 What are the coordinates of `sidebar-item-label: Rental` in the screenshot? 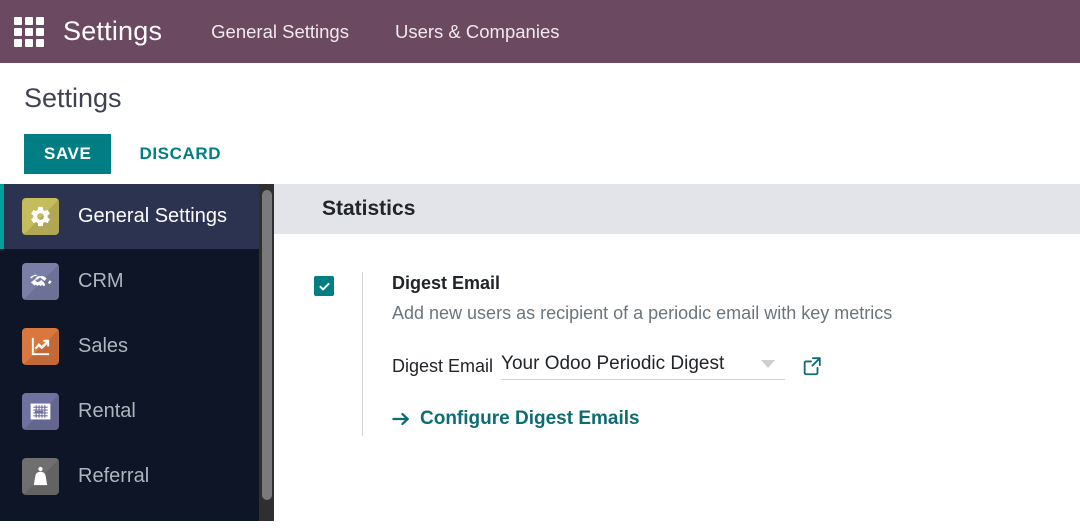 It's located at (107, 411).